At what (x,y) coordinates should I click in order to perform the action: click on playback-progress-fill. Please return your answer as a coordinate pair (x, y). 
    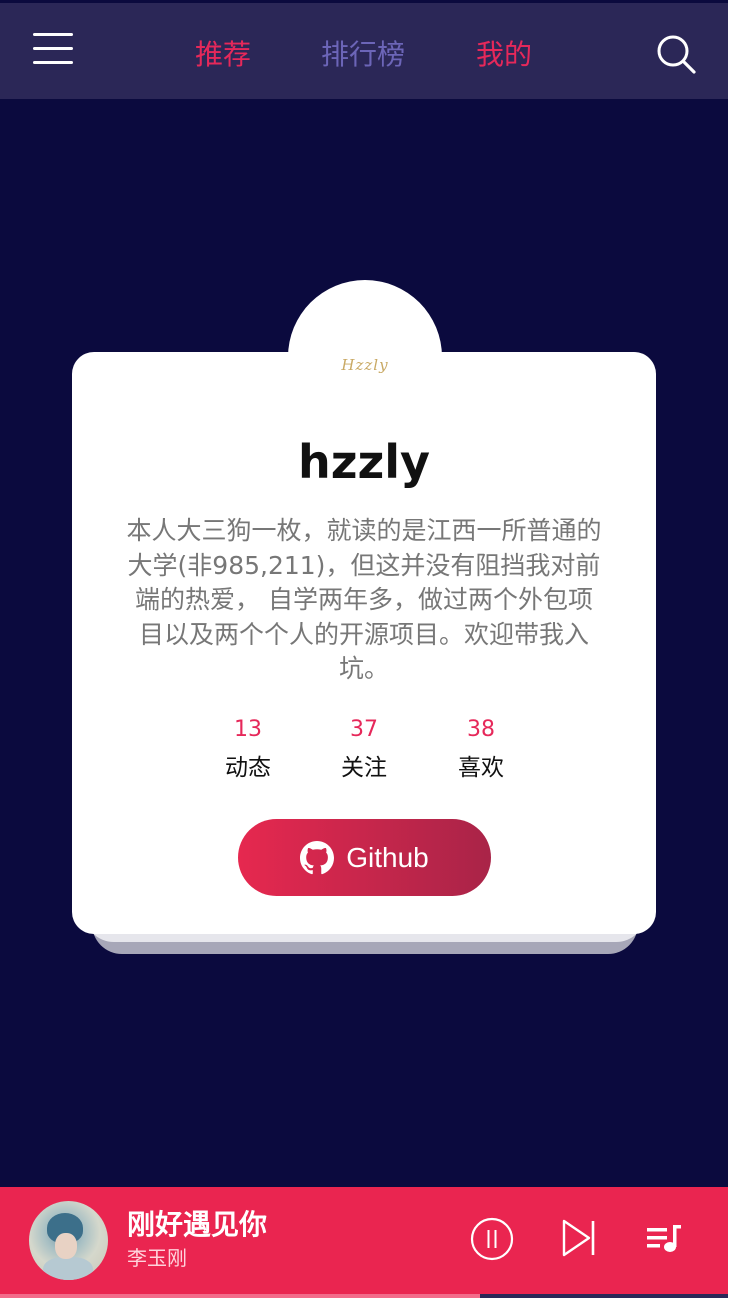
    Looking at the image, I should click on (240, 1296).